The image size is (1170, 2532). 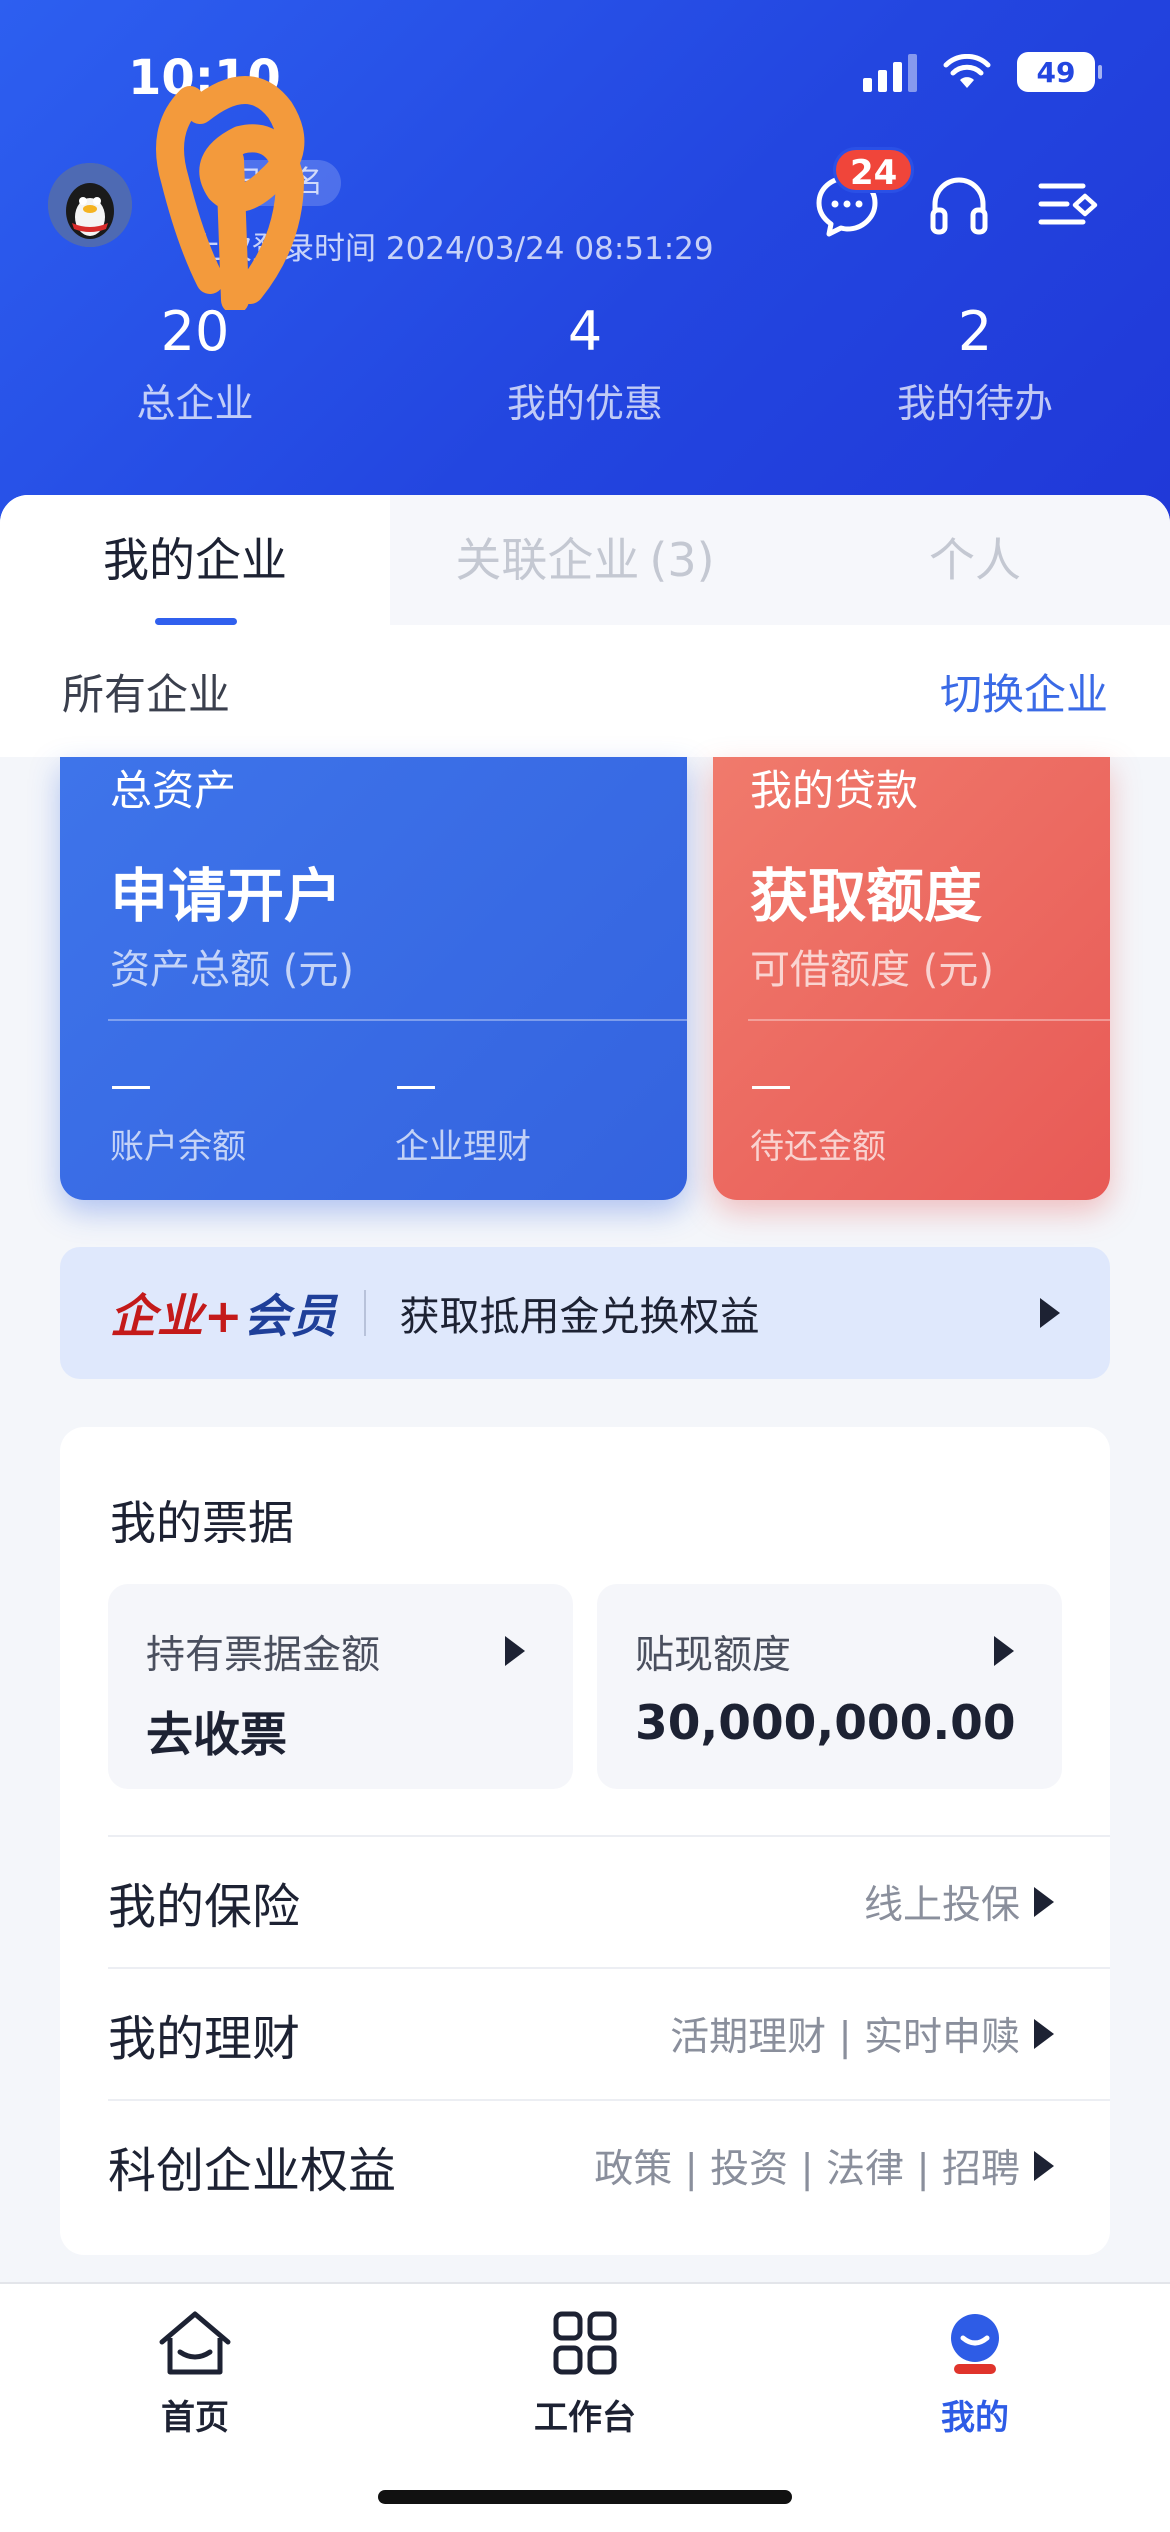 I want to click on row-action: 线上投保, so click(x=959, y=1902).